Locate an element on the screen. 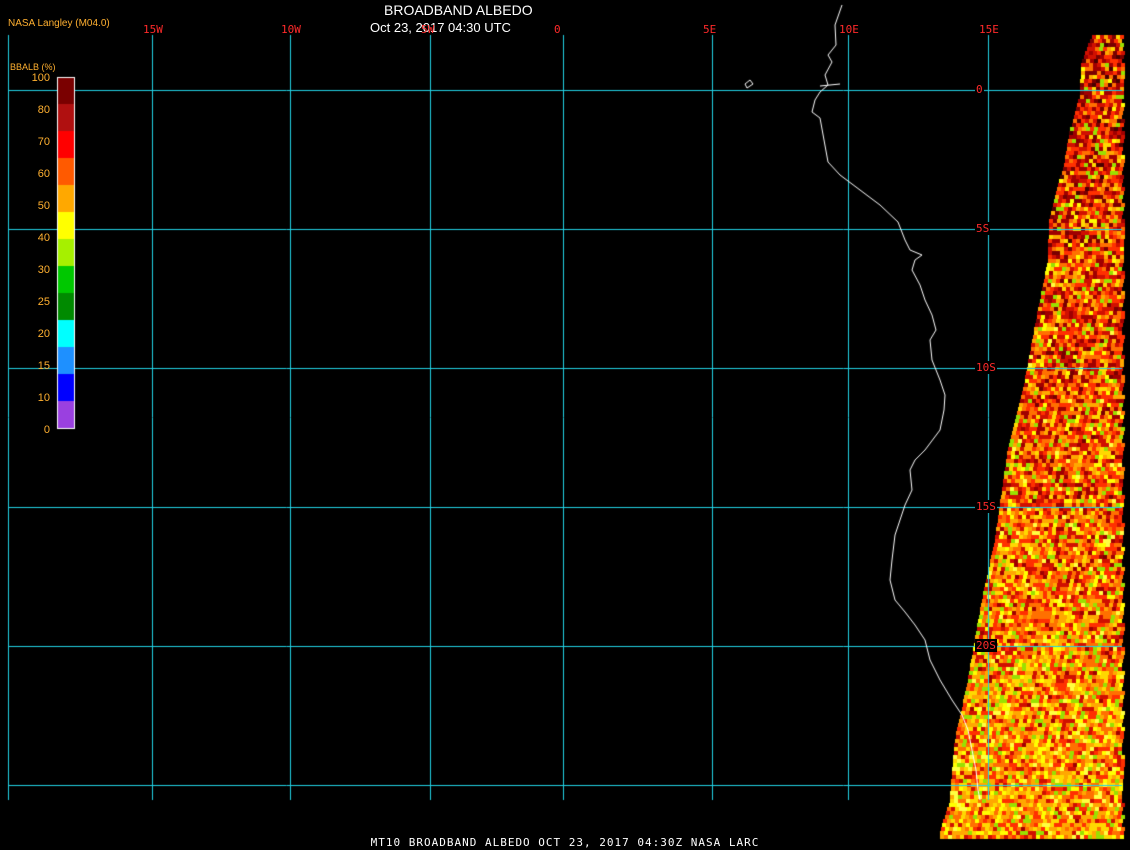  colorbar-label: 30 is located at coordinates (43, 270).